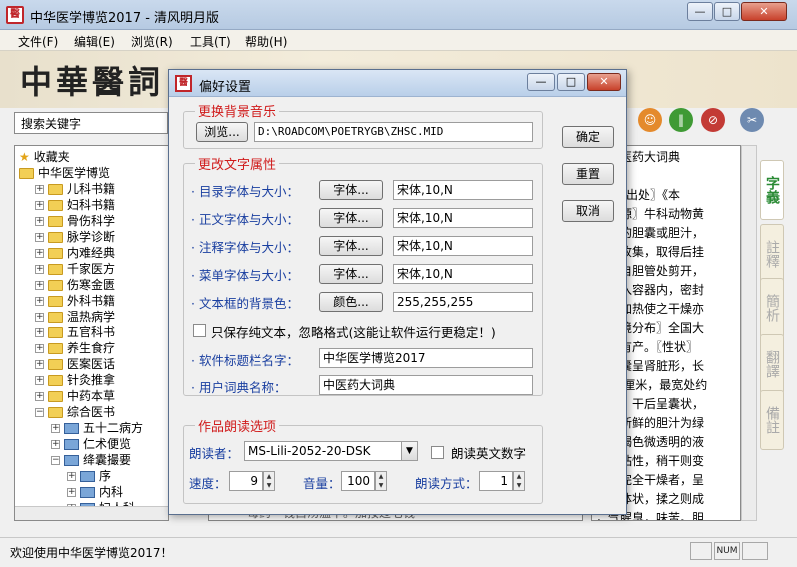  I want to click on search-input: 搜索关键字, so click(91, 123).